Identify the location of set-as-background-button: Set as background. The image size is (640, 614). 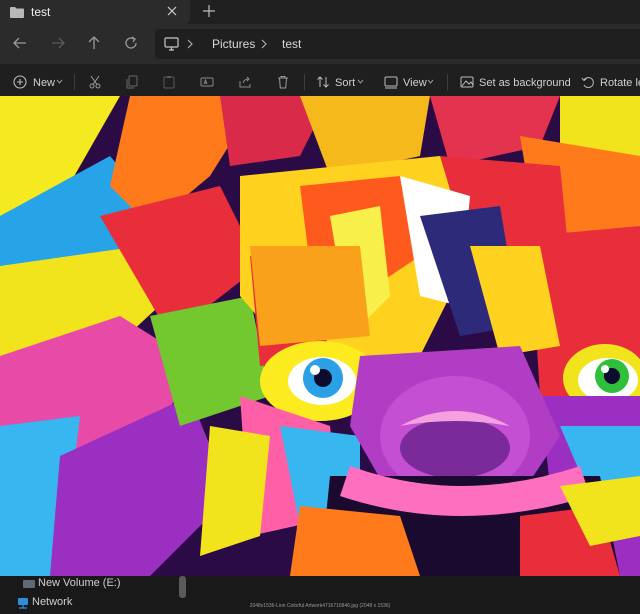
(525, 83).